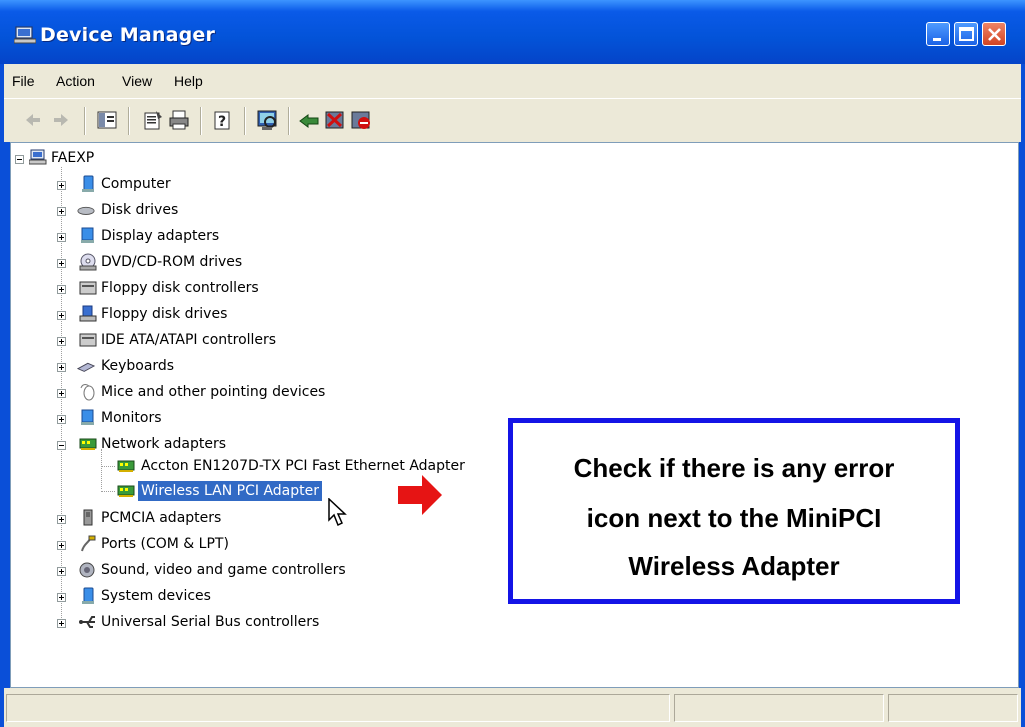 This screenshot has height=727, width=1025. I want to click on close-button, so click(994, 34).